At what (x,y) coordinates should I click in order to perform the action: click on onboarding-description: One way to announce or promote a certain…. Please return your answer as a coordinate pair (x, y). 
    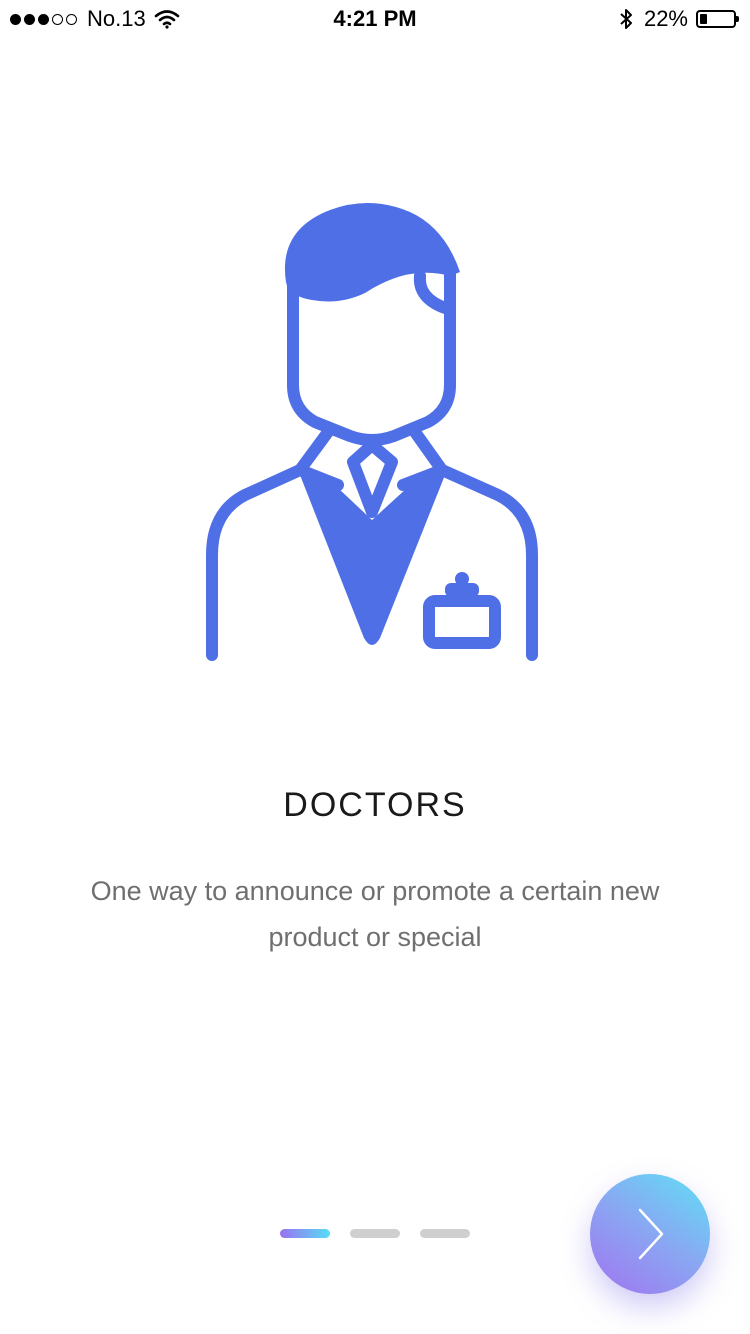
    Looking at the image, I should click on (375, 914).